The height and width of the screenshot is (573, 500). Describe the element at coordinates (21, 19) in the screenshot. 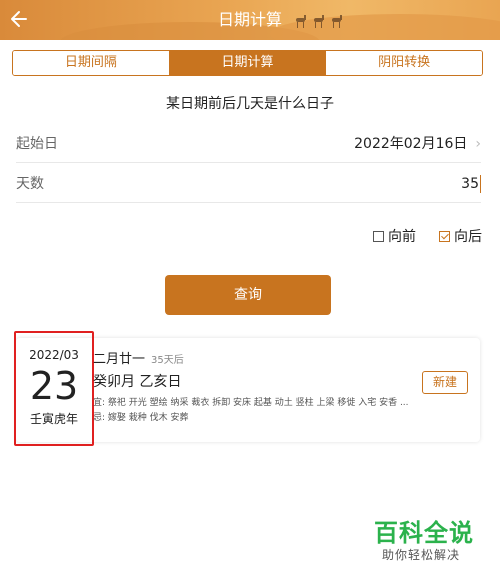

I see `back-arrow-icon` at that location.